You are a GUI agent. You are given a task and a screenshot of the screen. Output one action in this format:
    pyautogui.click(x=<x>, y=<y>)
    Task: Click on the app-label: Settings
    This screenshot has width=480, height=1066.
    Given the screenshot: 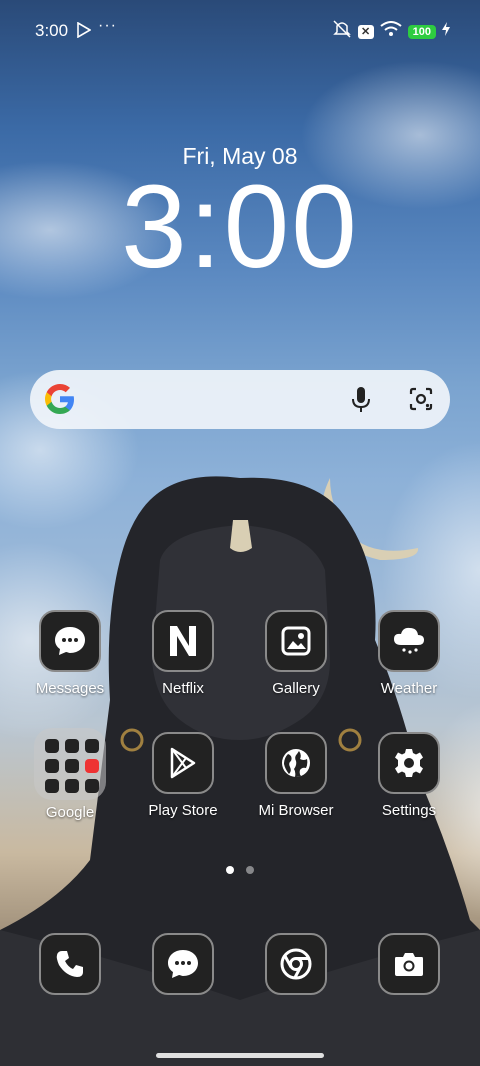 What is the action you would take?
    pyautogui.click(x=409, y=810)
    